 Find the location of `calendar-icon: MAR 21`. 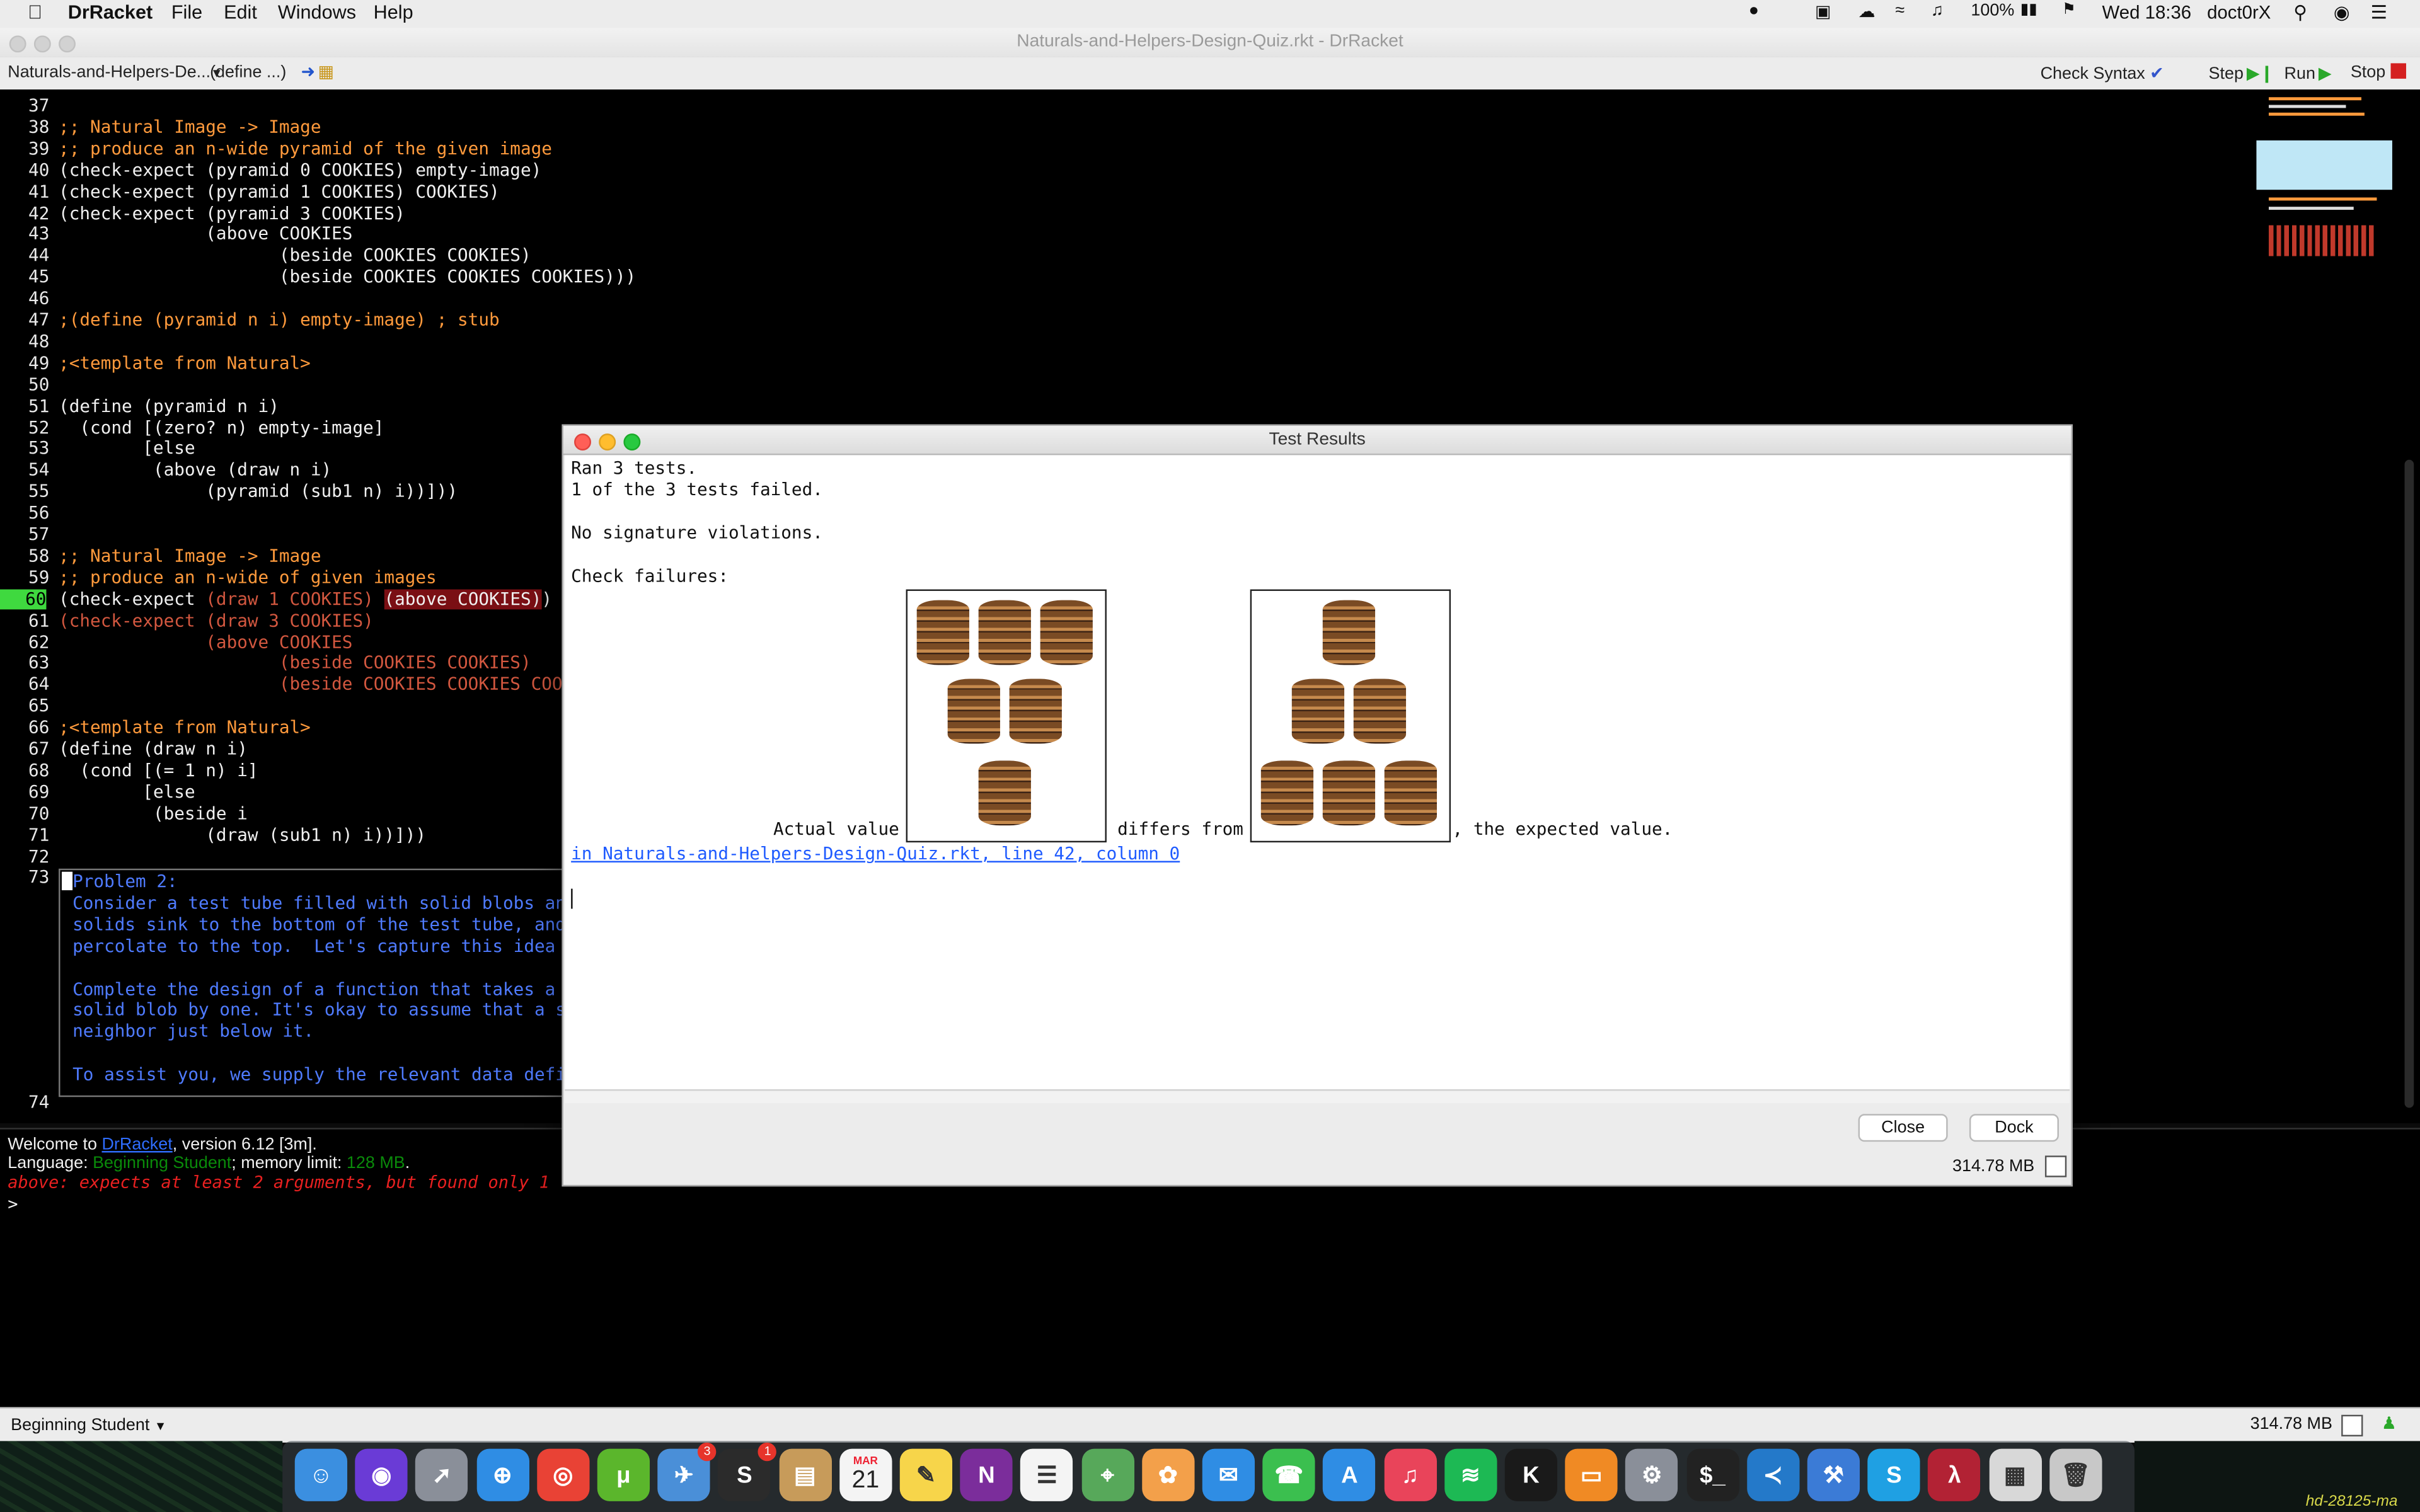

calendar-icon: MAR 21 is located at coordinates (865, 1474).